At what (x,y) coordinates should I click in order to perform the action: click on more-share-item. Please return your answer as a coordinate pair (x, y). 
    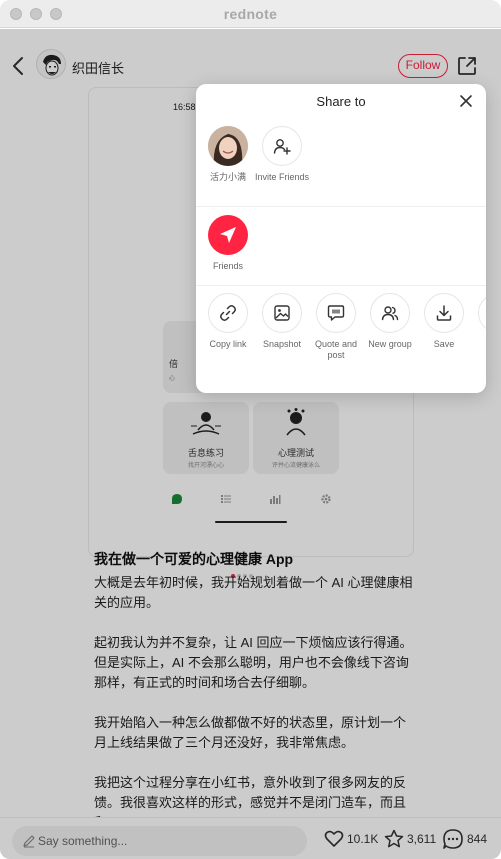
    Looking at the image, I should click on (478, 313).